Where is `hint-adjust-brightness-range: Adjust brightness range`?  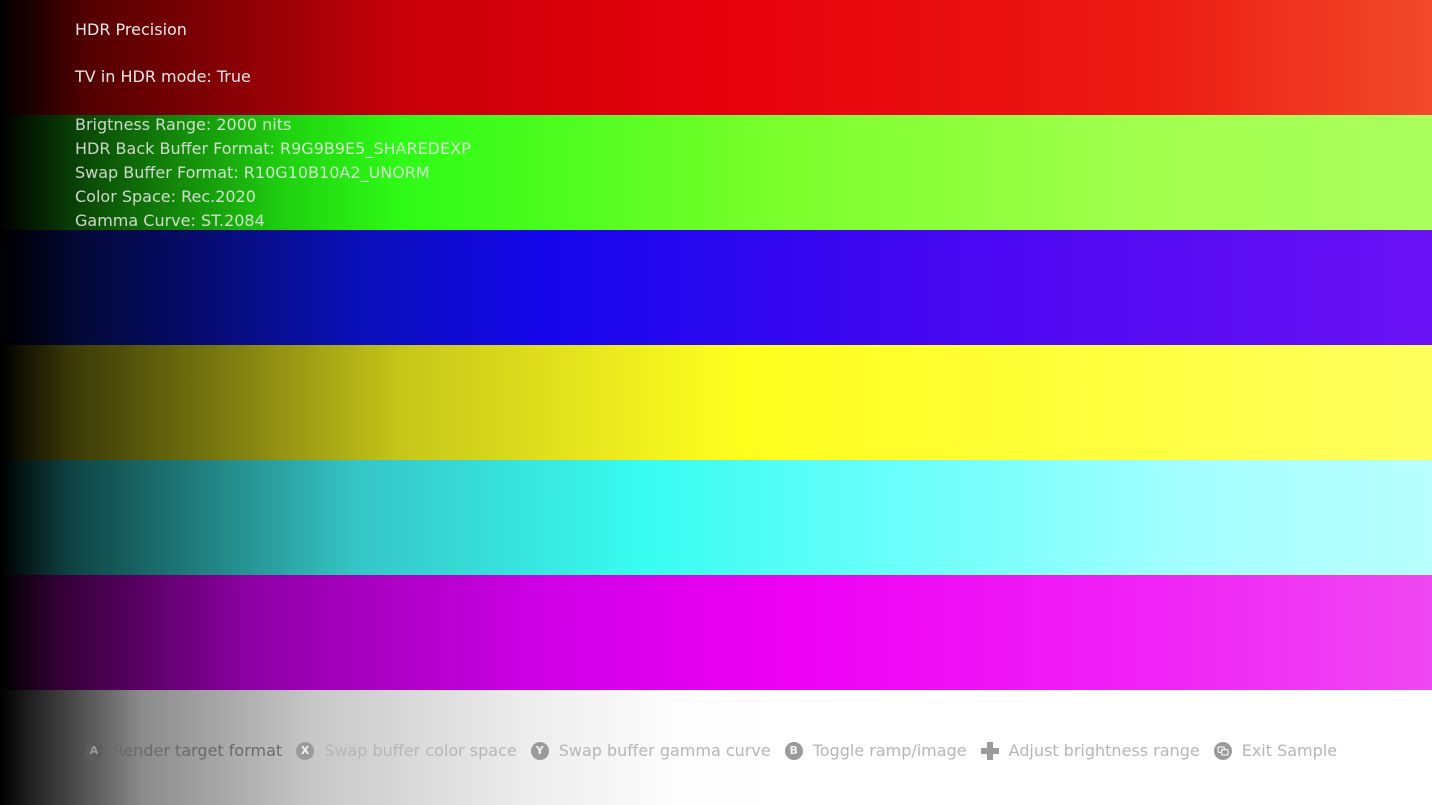 hint-adjust-brightness-range: Adjust brightness range is located at coordinates (1090, 750).